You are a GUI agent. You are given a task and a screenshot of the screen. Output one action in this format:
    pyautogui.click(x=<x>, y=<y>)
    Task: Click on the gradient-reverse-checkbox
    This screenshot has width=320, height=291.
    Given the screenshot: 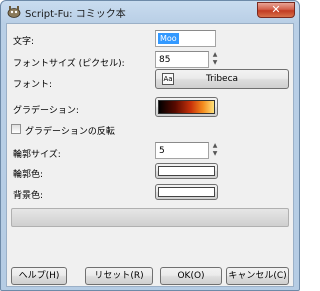 What is the action you would take?
    pyautogui.click(x=16, y=129)
    